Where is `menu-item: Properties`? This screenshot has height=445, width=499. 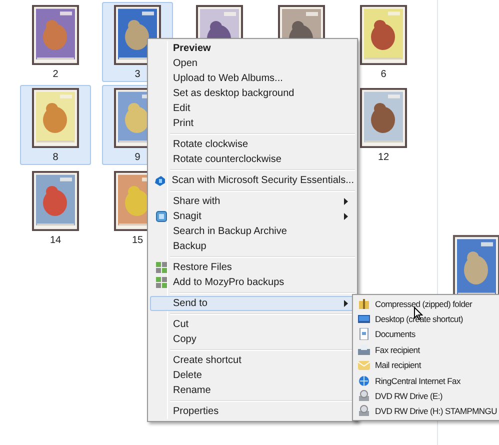 menu-item: Properties is located at coordinates (252, 411).